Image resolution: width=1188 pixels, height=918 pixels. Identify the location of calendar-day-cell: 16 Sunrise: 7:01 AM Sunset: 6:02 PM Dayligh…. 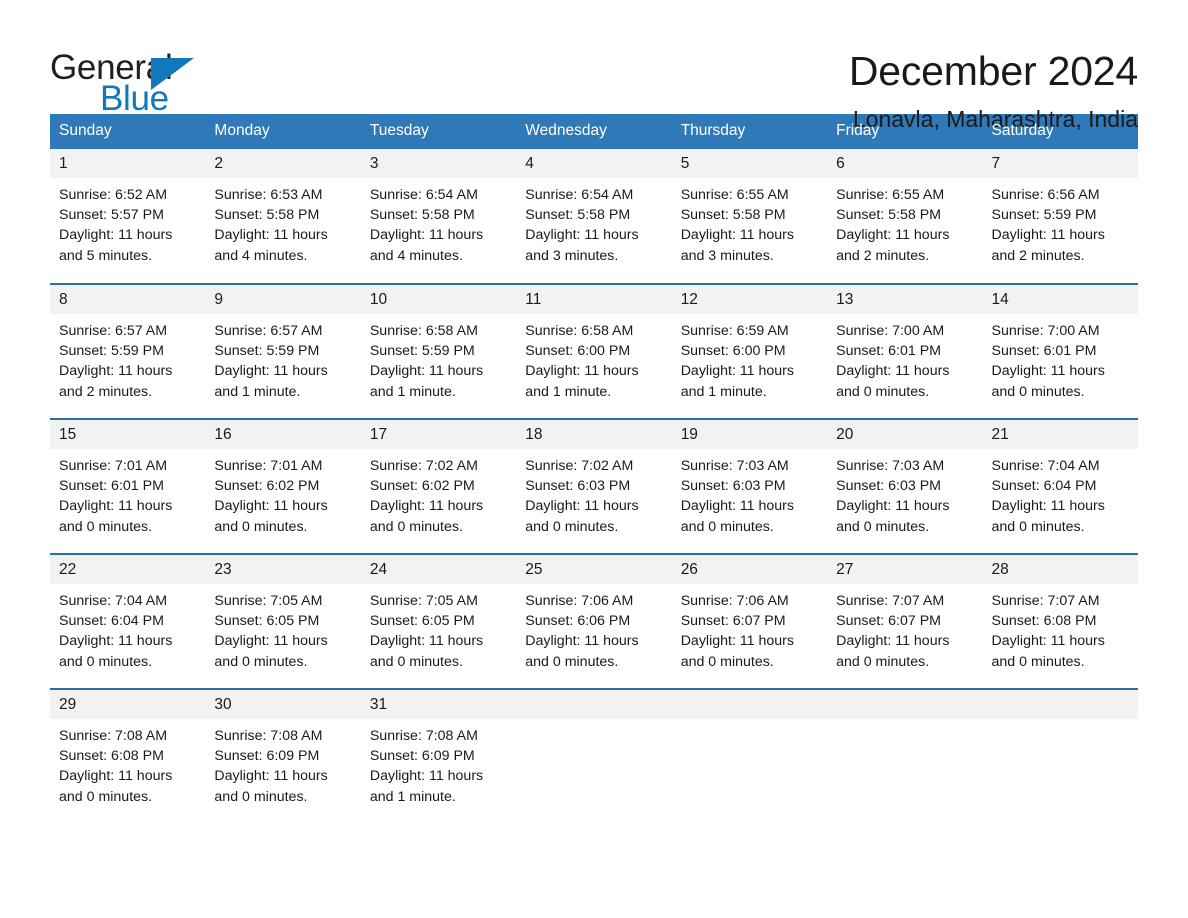
(283, 486).